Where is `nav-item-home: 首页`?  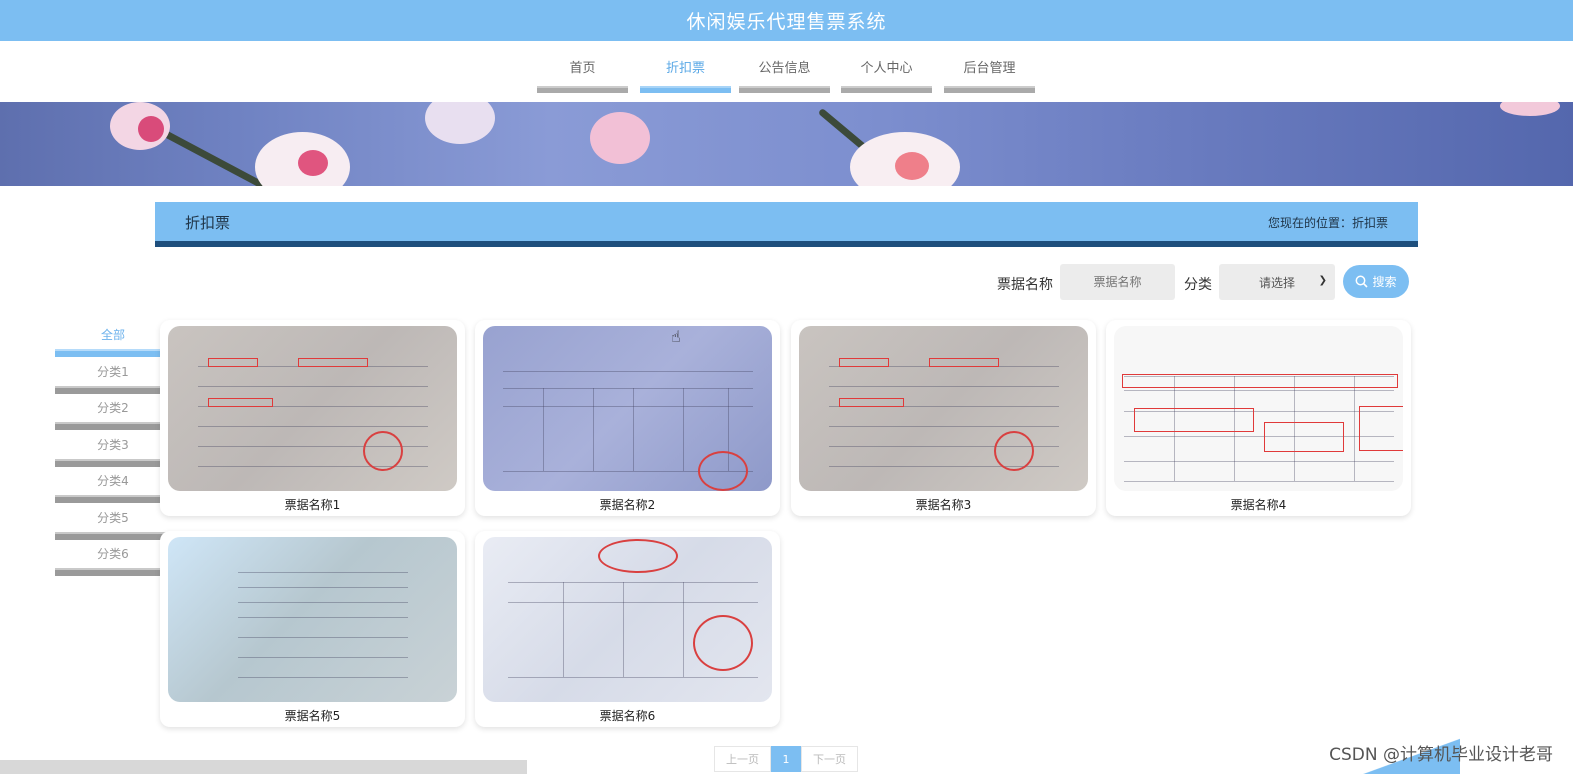
nav-item-home: 首页 is located at coordinates (582, 76).